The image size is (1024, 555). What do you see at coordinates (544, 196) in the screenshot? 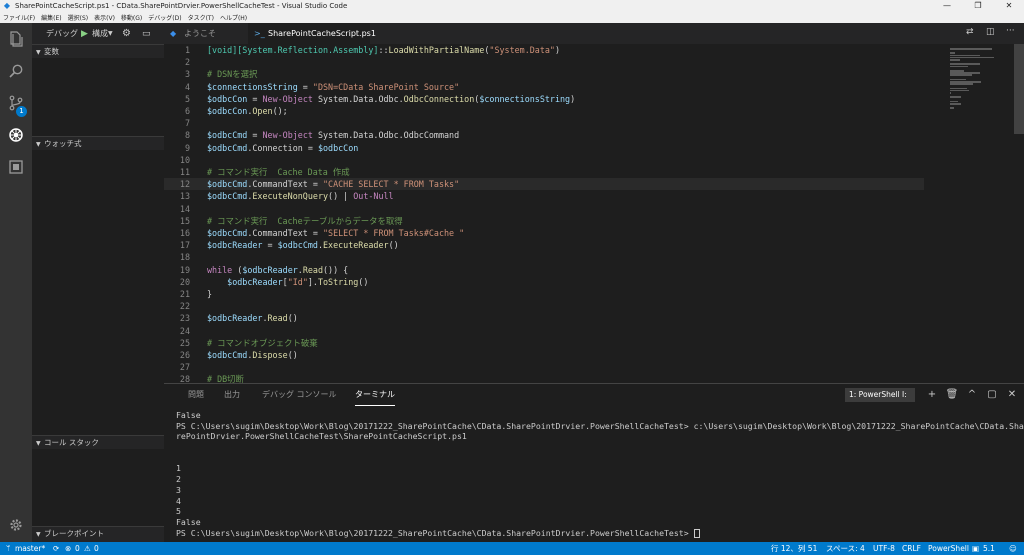
I see `code-line: 13 $odbcCmd.ExecuteNonQuery() | Out-Null` at bounding box center [544, 196].